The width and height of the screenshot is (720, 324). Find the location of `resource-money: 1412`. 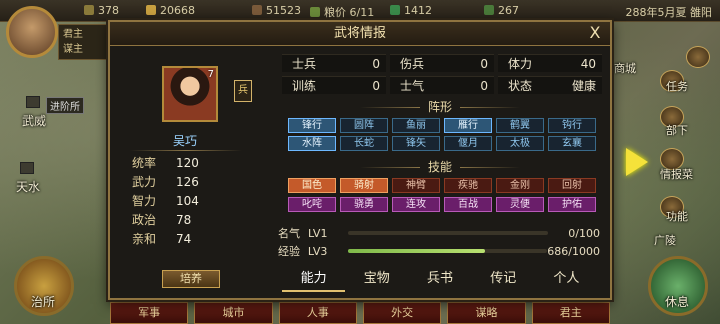

resource-money: 1412 is located at coordinates (411, 10).